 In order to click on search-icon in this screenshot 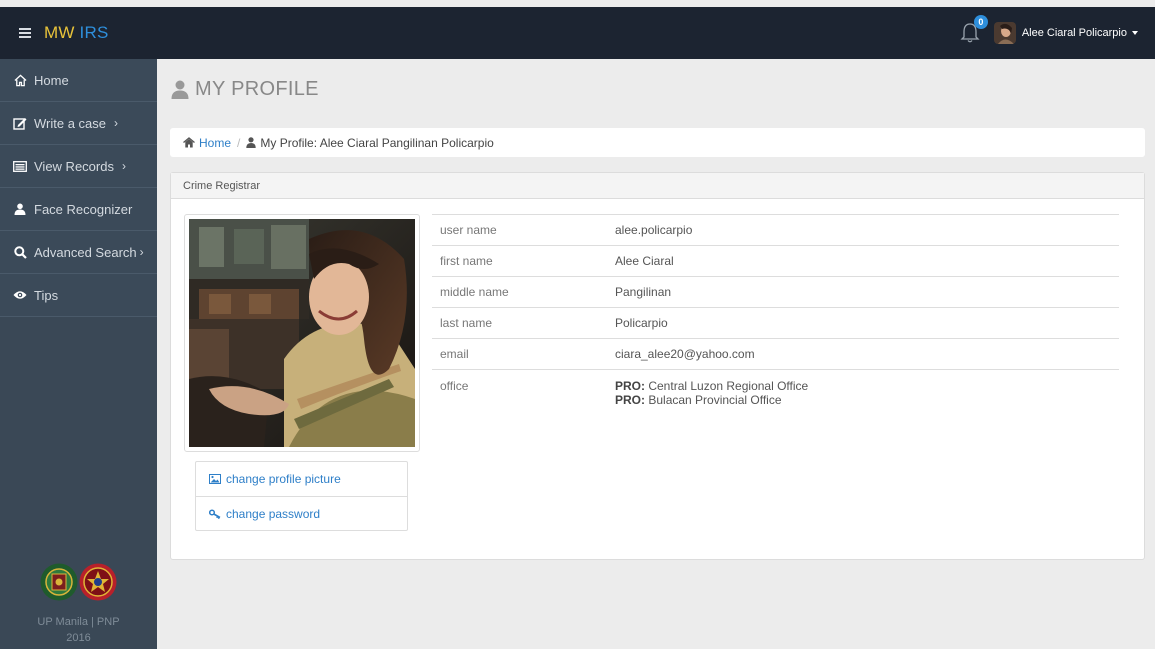, I will do `click(20, 252)`.